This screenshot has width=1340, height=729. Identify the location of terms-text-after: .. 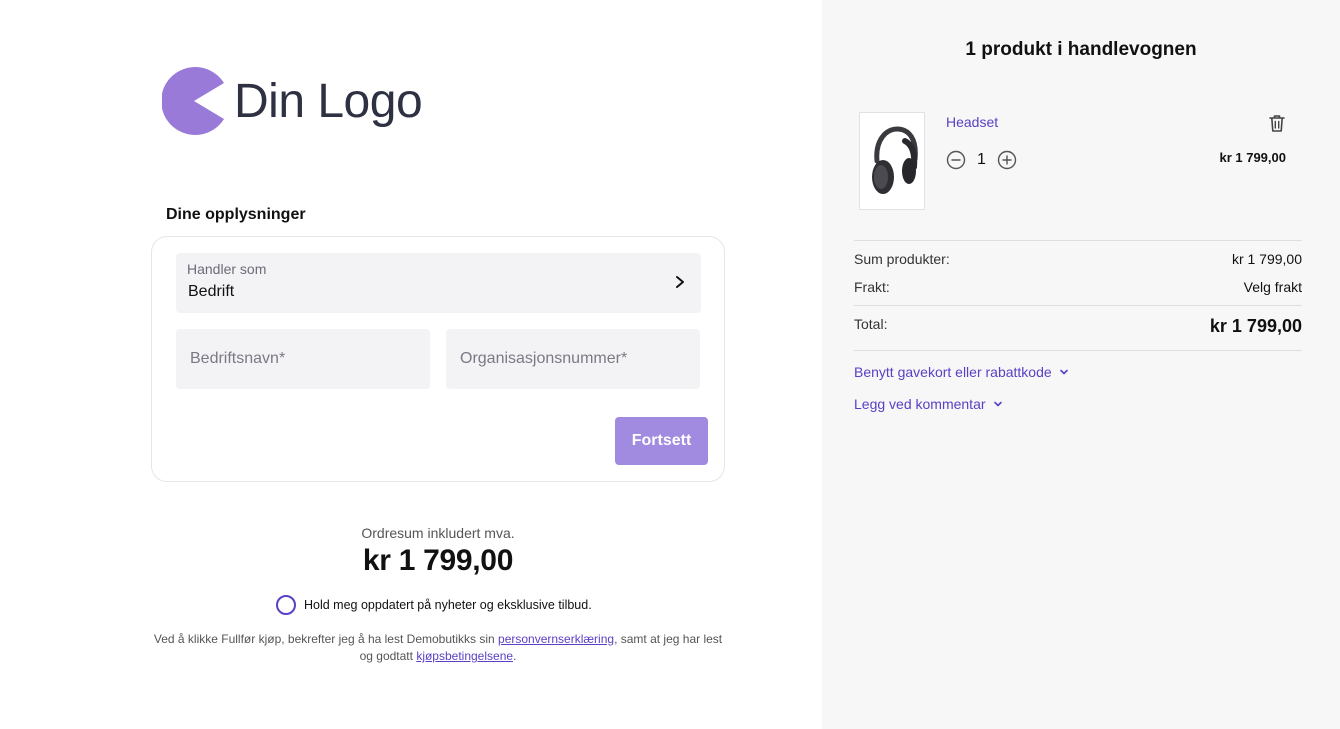
(515, 656).